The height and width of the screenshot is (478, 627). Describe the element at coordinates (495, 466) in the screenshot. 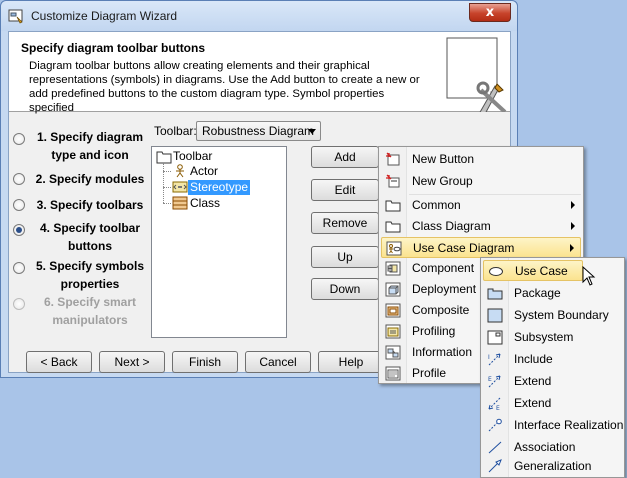

I see `generalization-arrow-icon` at that location.